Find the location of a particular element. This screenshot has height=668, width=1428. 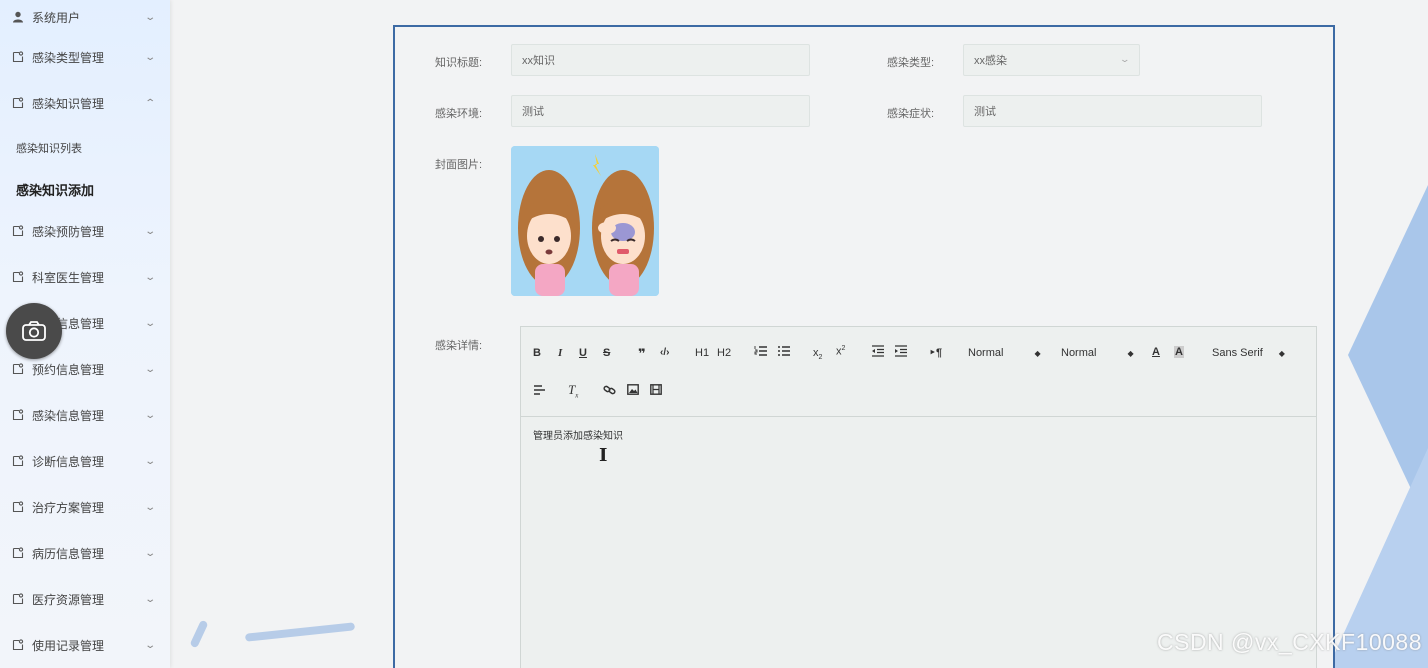

sidebar-subitem-knowledge-list: 感染知识列表 is located at coordinates (85, 148).